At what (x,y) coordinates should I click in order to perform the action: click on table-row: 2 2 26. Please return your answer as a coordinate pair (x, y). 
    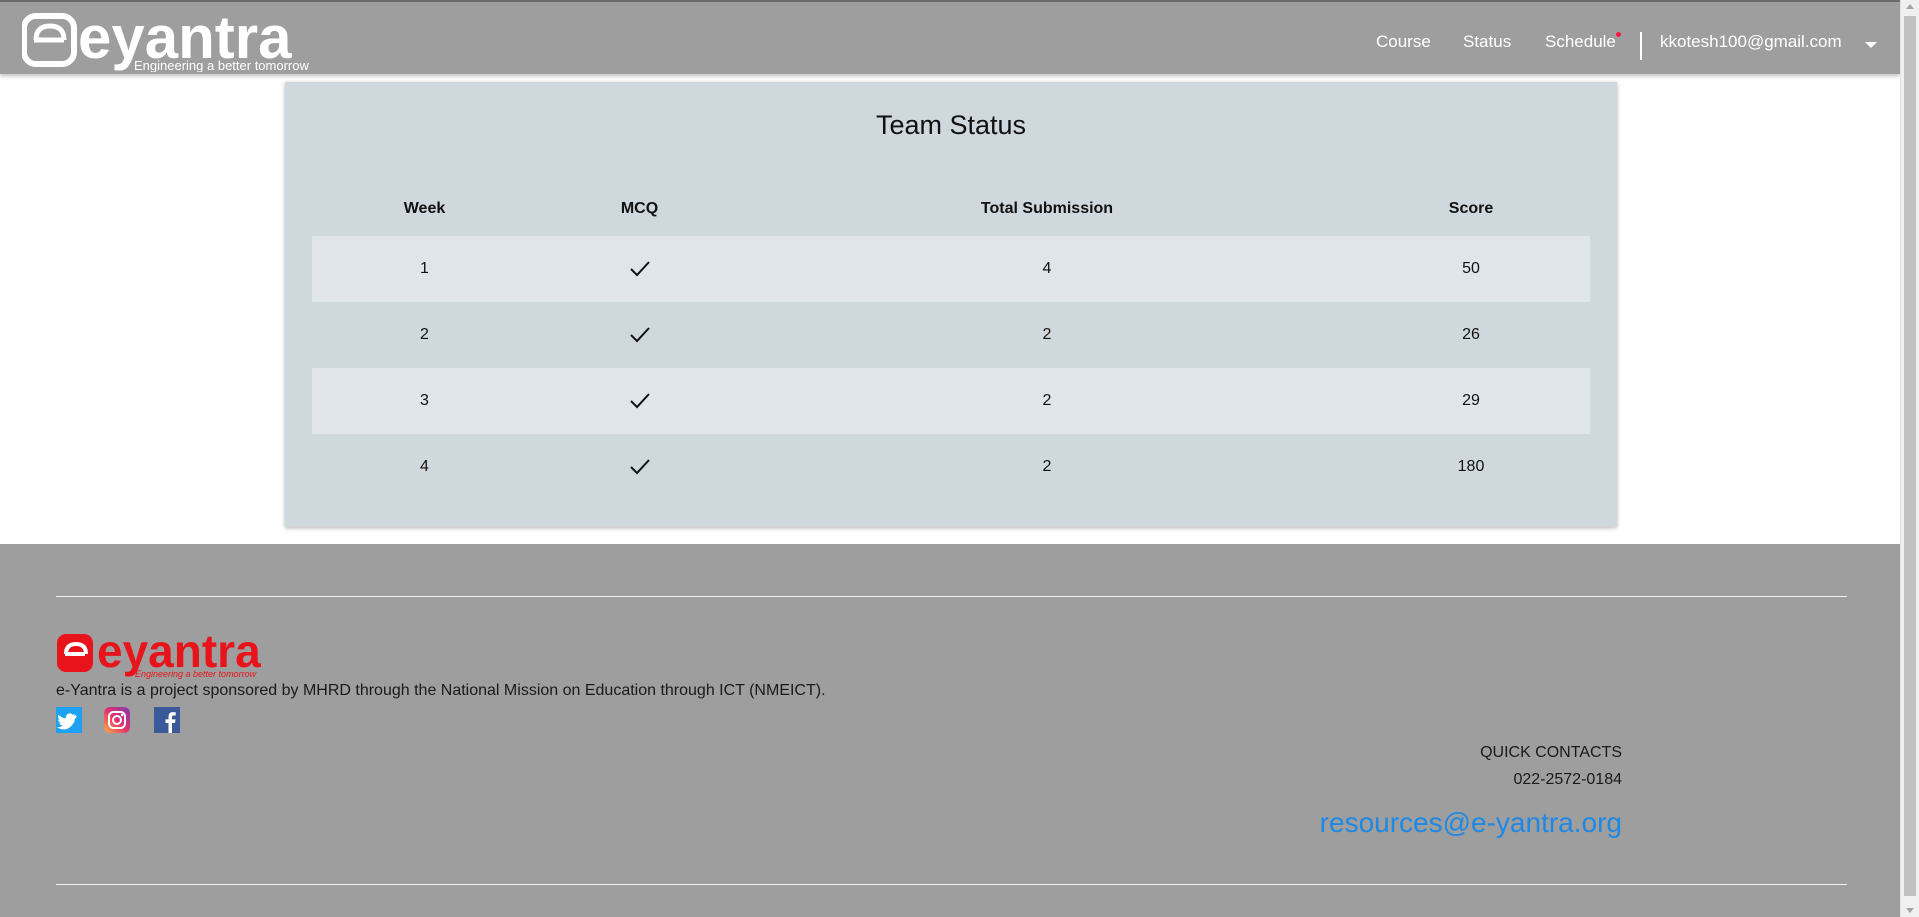
    Looking at the image, I should click on (951, 335).